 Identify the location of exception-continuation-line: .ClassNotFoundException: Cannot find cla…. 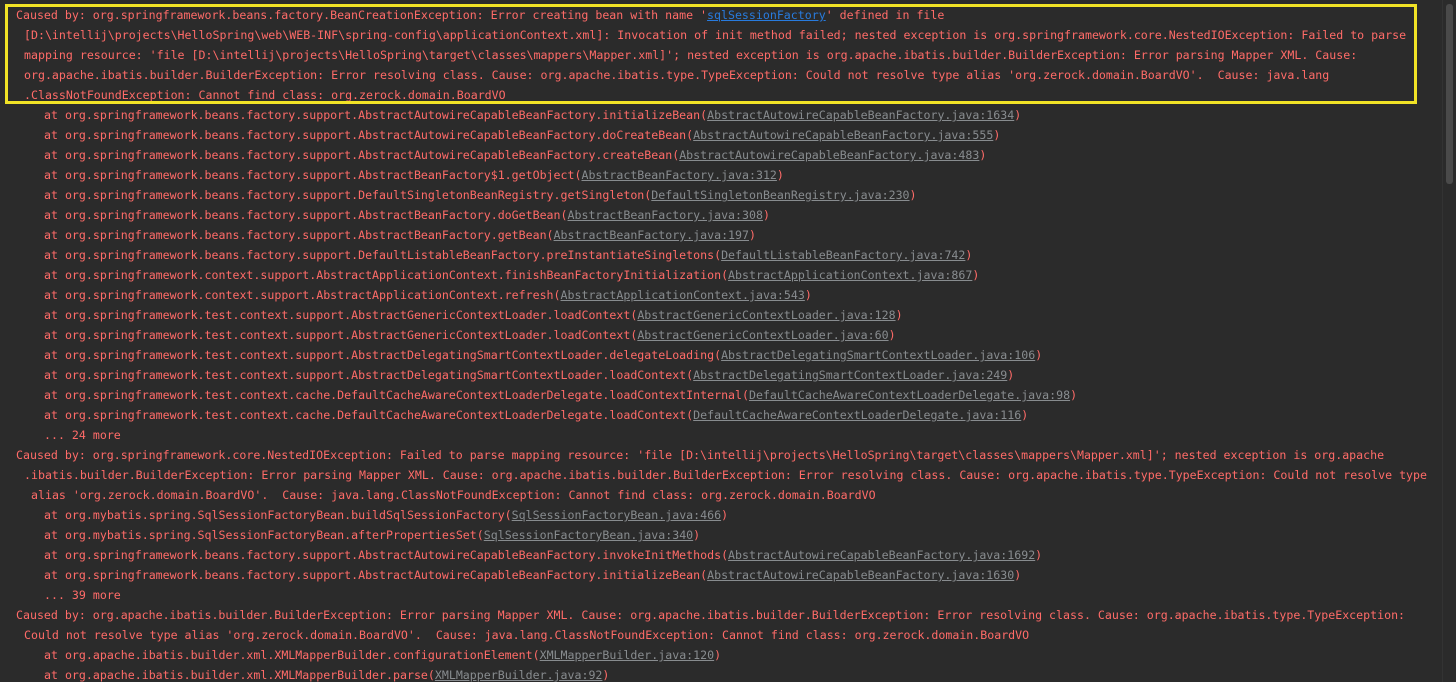
(265, 95).